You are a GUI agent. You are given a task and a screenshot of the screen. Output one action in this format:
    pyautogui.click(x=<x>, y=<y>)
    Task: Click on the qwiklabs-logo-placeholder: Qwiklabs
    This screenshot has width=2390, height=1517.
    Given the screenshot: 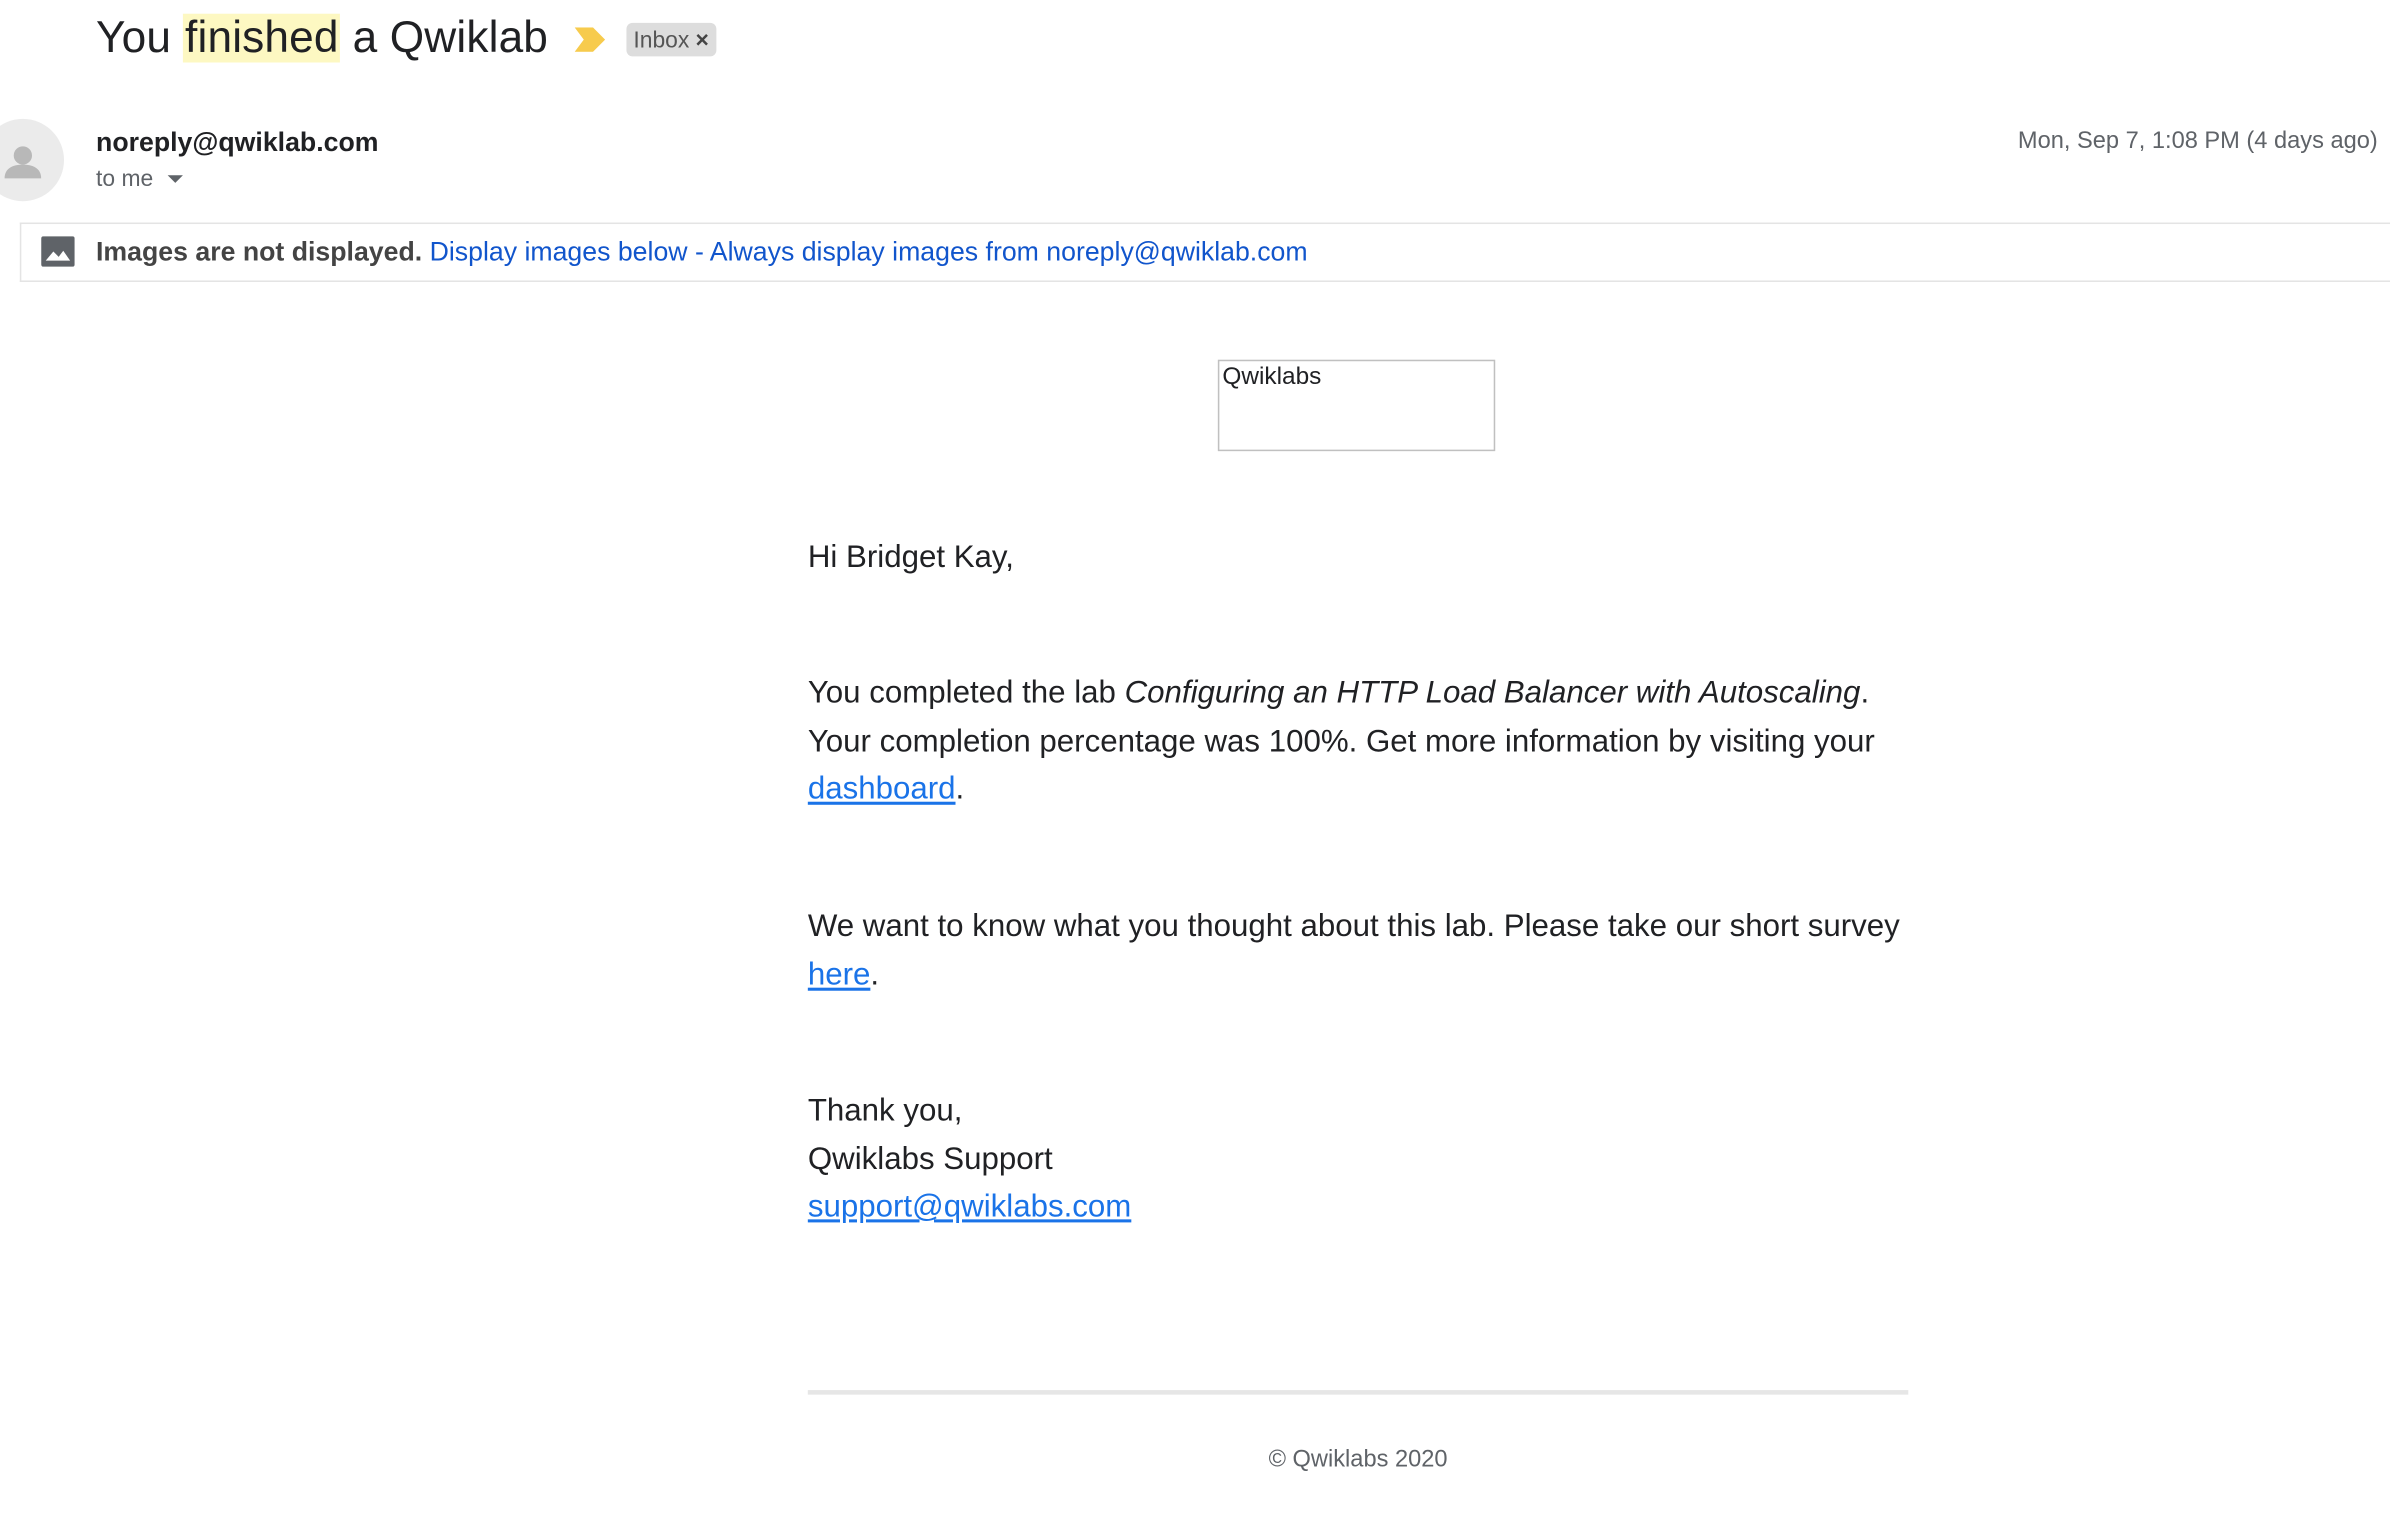 What is the action you would take?
    pyautogui.click(x=1356, y=405)
    